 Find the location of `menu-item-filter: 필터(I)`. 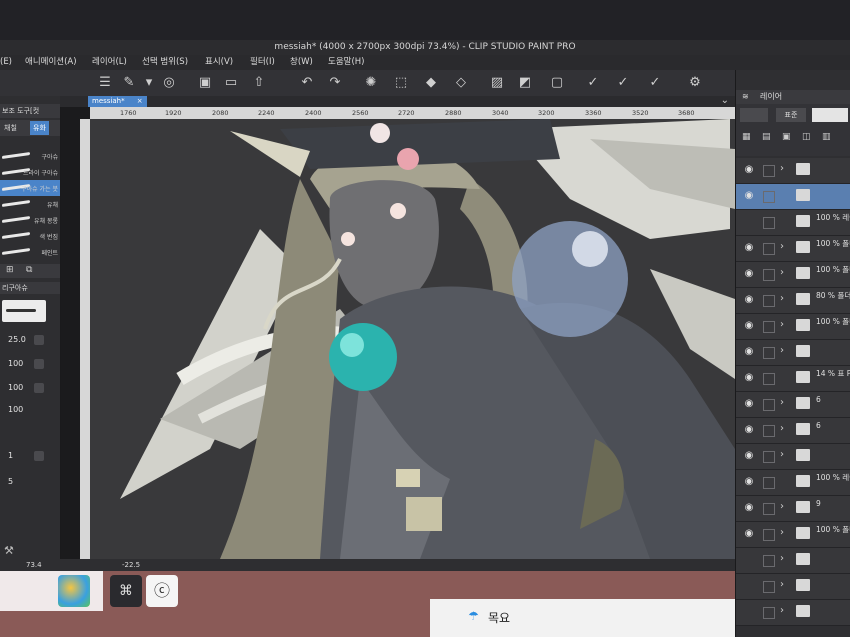

menu-item-filter: 필터(I) is located at coordinates (262, 62).